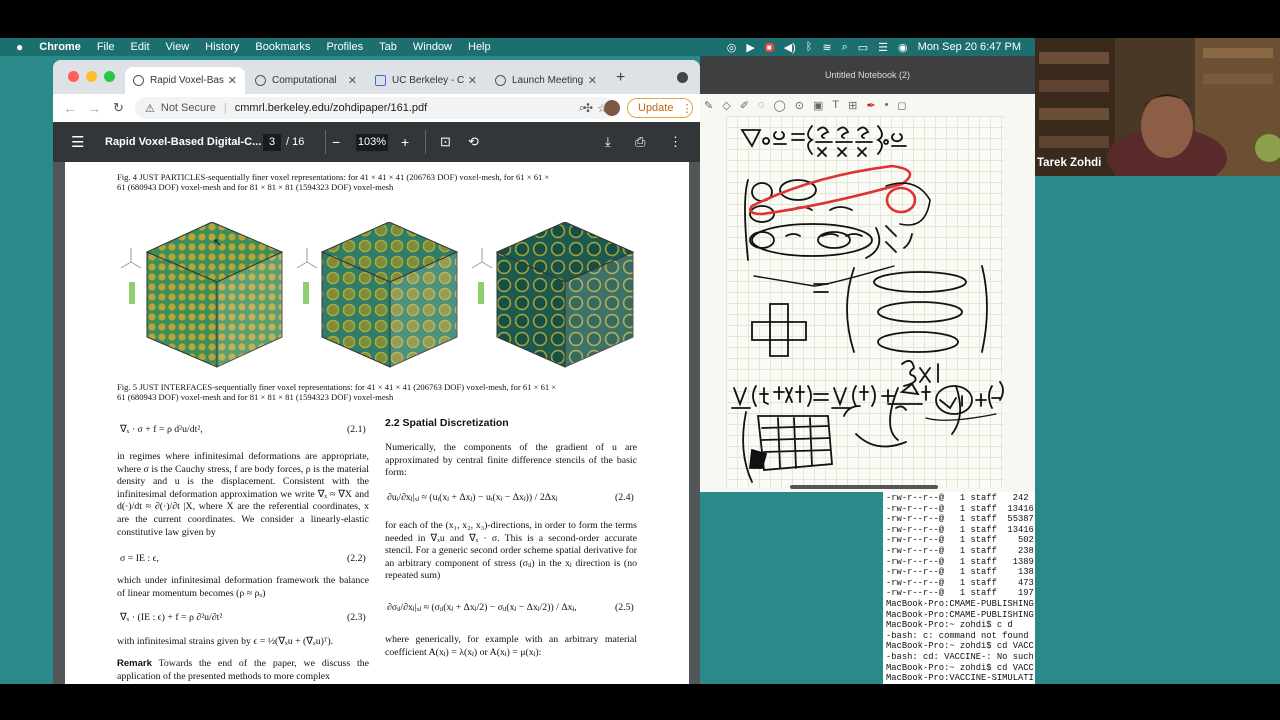 Image resolution: width=1280 pixels, height=720 pixels. I want to click on notebook-titlebar: Untitled Notebook (2), so click(867, 75).